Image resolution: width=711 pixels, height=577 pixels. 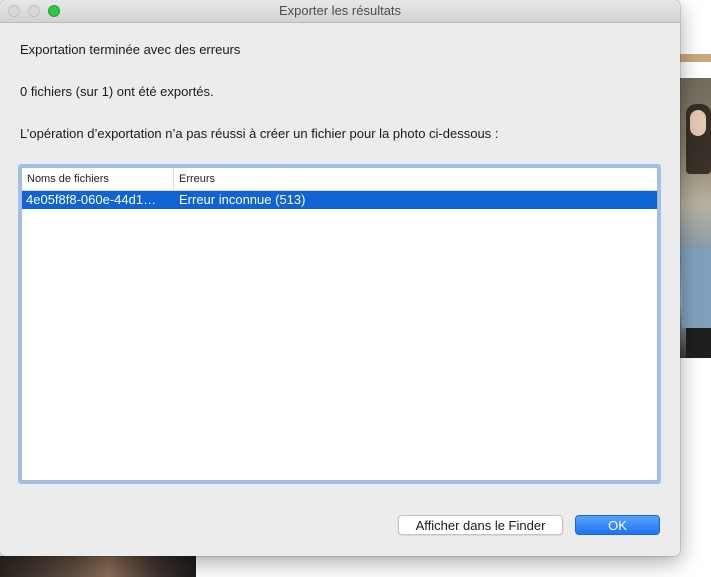 I want to click on title-bar: Exporter les résultats, so click(x=340, y=11).